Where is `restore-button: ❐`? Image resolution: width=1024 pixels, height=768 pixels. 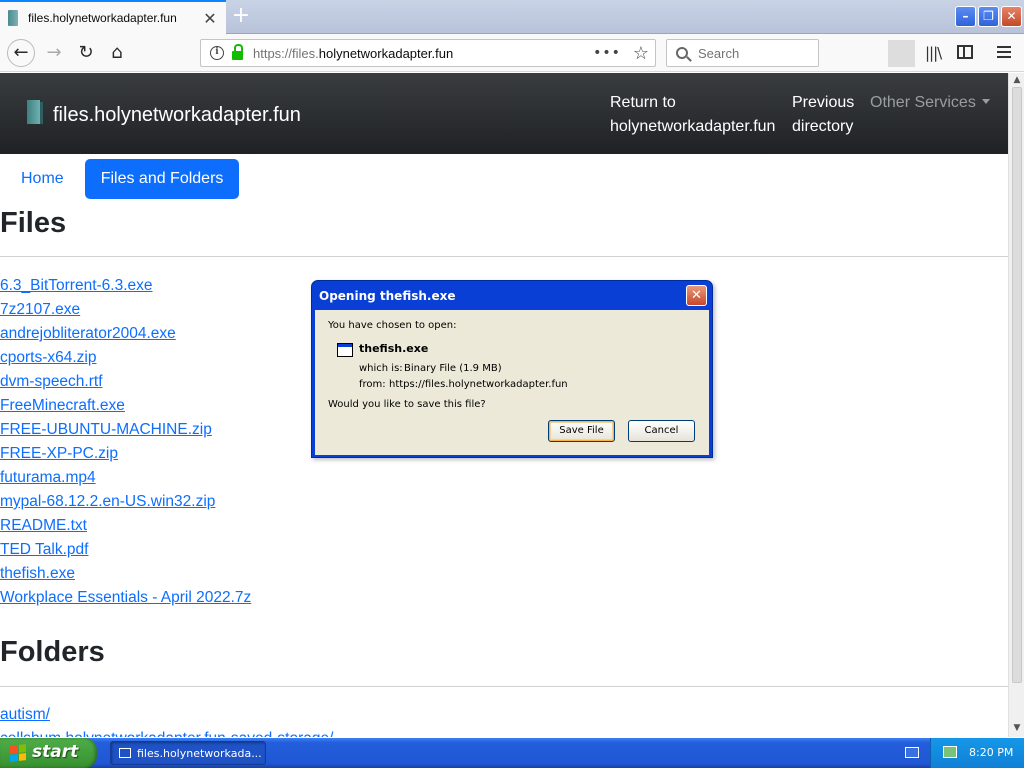 restore-button: ❐ is located at coordinates (988, 16).